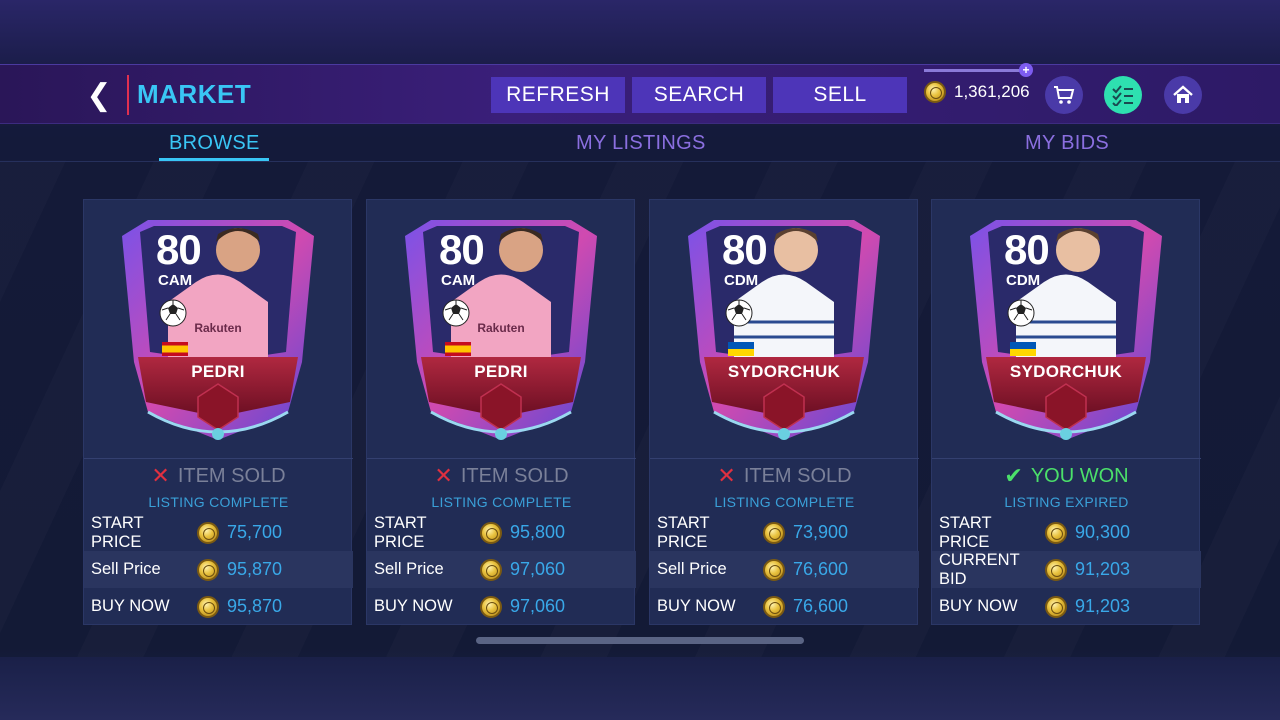  I want to click on cart-button, so click(1064, 95).